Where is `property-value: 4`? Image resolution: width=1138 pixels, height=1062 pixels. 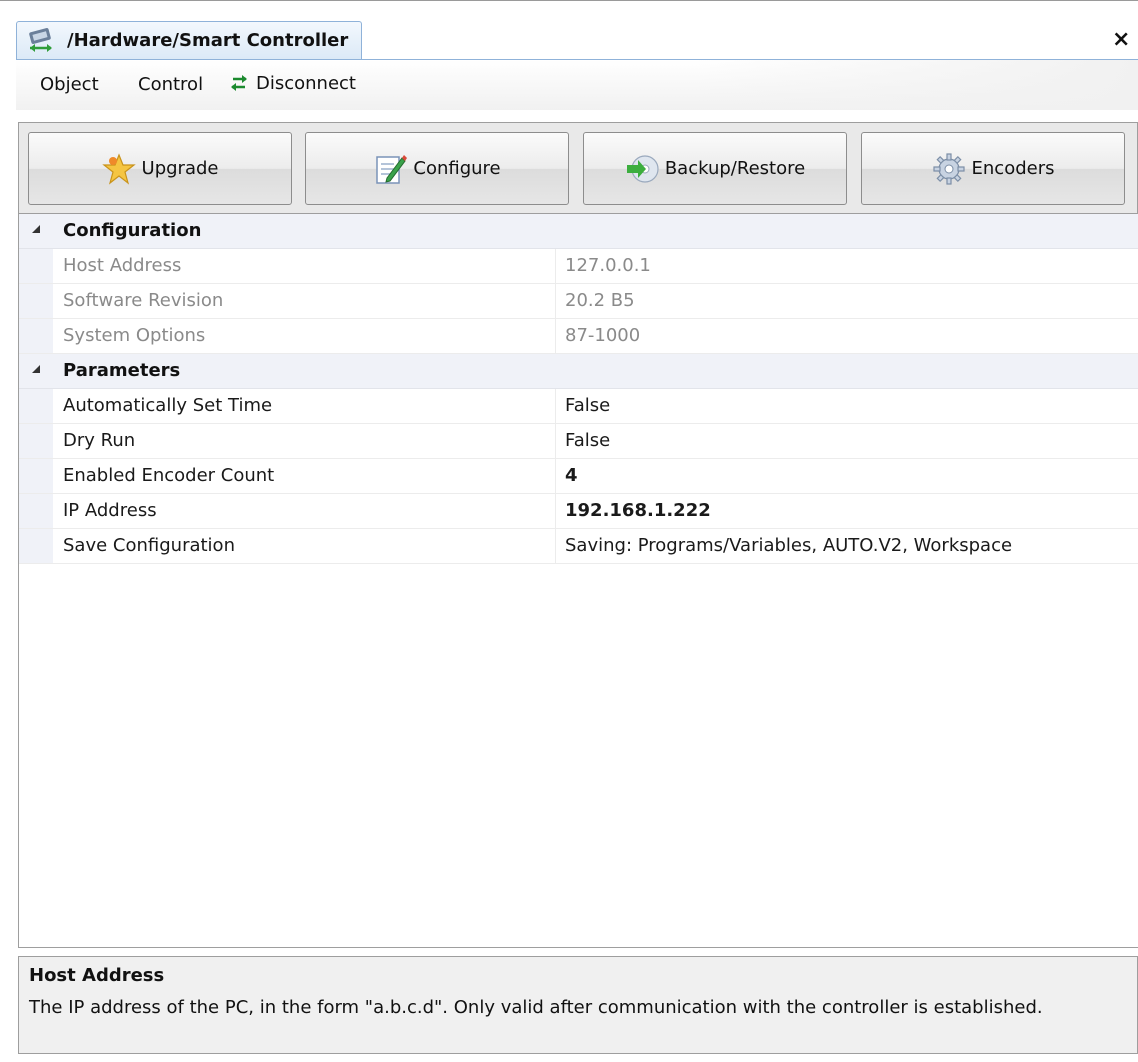 property-value: 4 is located at coordinates (571, 475).